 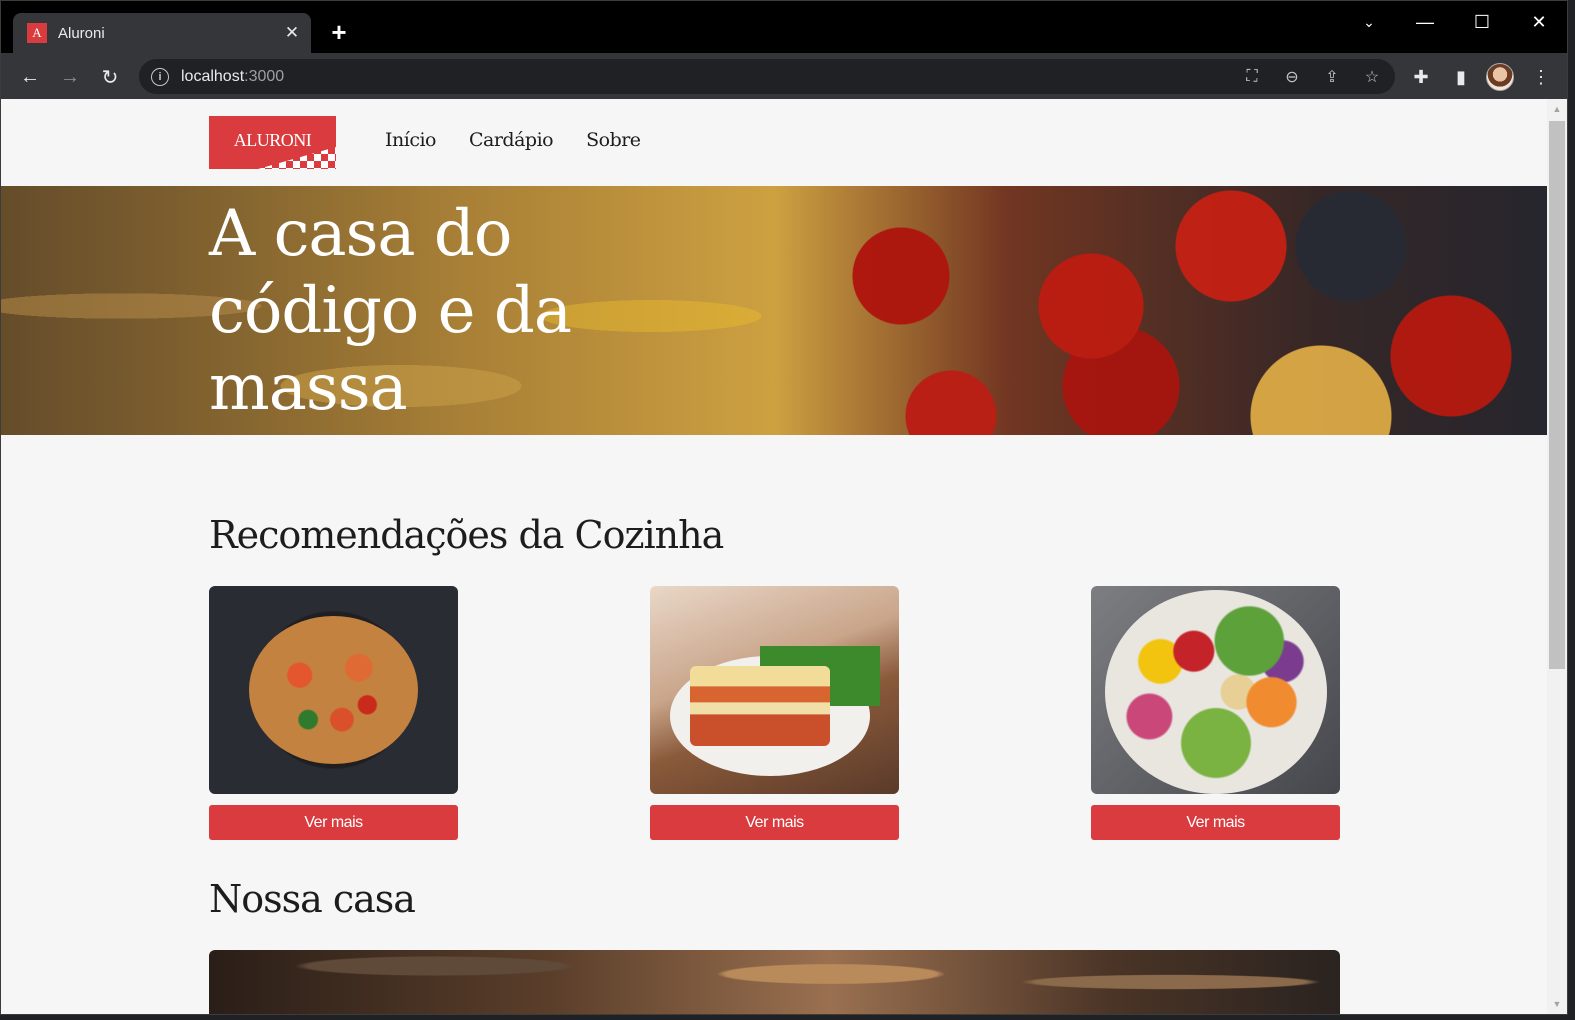 What do you see at coordinates (312, 899) in the screenshot?
I see `house-title: Nossa casa` at bounding box center [312, 899].